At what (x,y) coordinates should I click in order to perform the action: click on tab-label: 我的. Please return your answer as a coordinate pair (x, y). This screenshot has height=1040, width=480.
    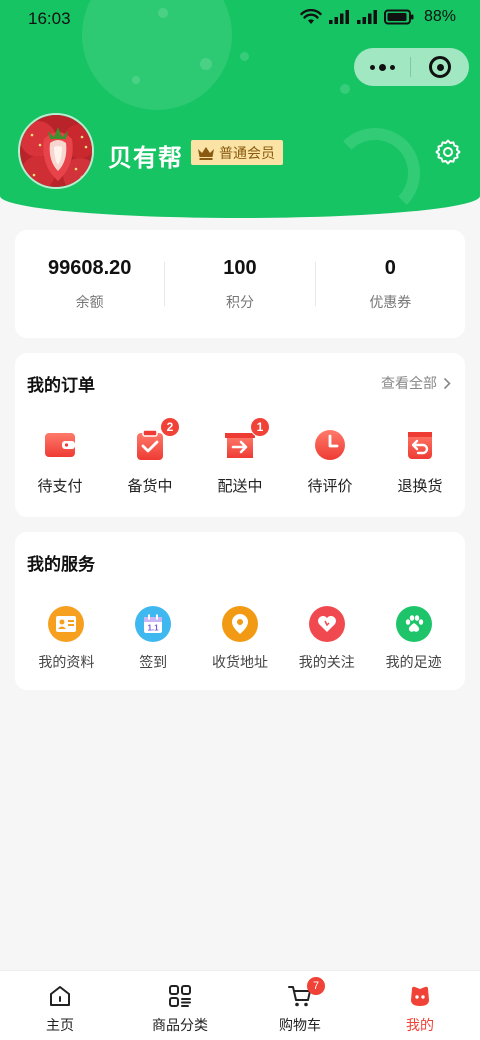
    Looking at the image, I should click on (420, 1026).